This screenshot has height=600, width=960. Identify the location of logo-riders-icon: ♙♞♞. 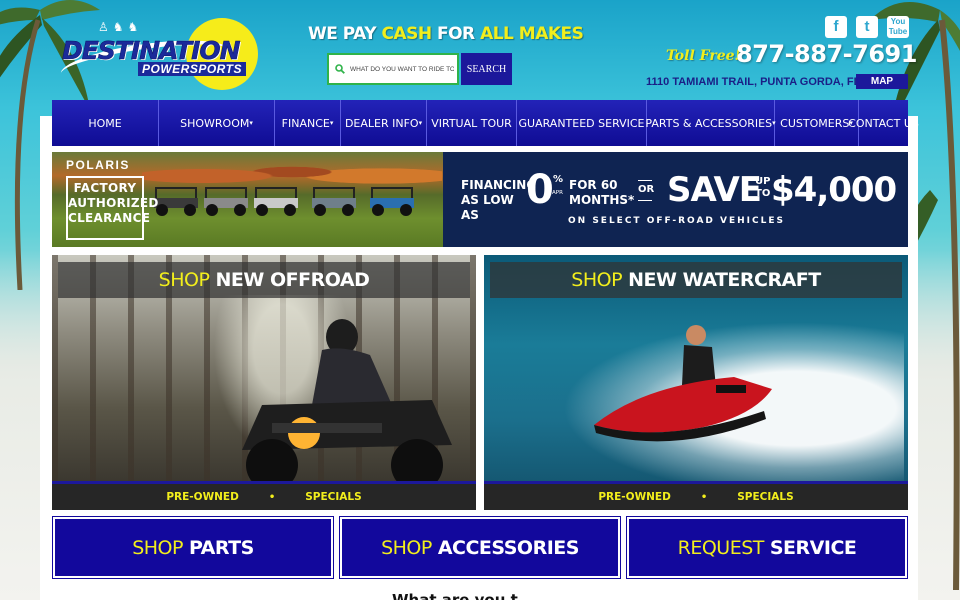
(120, 27).